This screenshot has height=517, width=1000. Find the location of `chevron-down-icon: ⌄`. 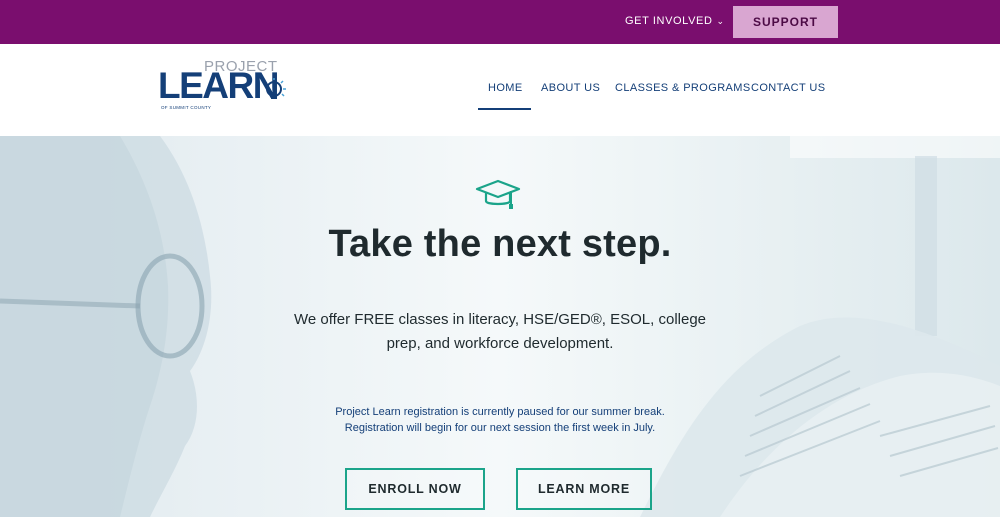

chevron-down-icon: ⌄ is located at coordinates (720, 21).